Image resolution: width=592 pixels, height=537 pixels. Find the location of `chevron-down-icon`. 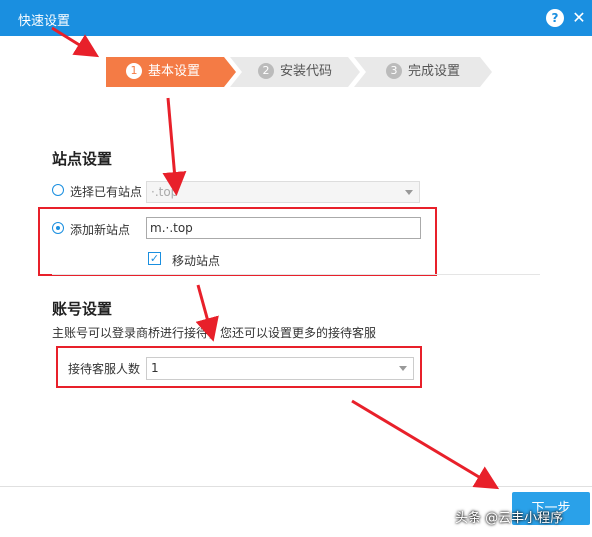

chevron-down-icon is located at coordinates (409, 192).